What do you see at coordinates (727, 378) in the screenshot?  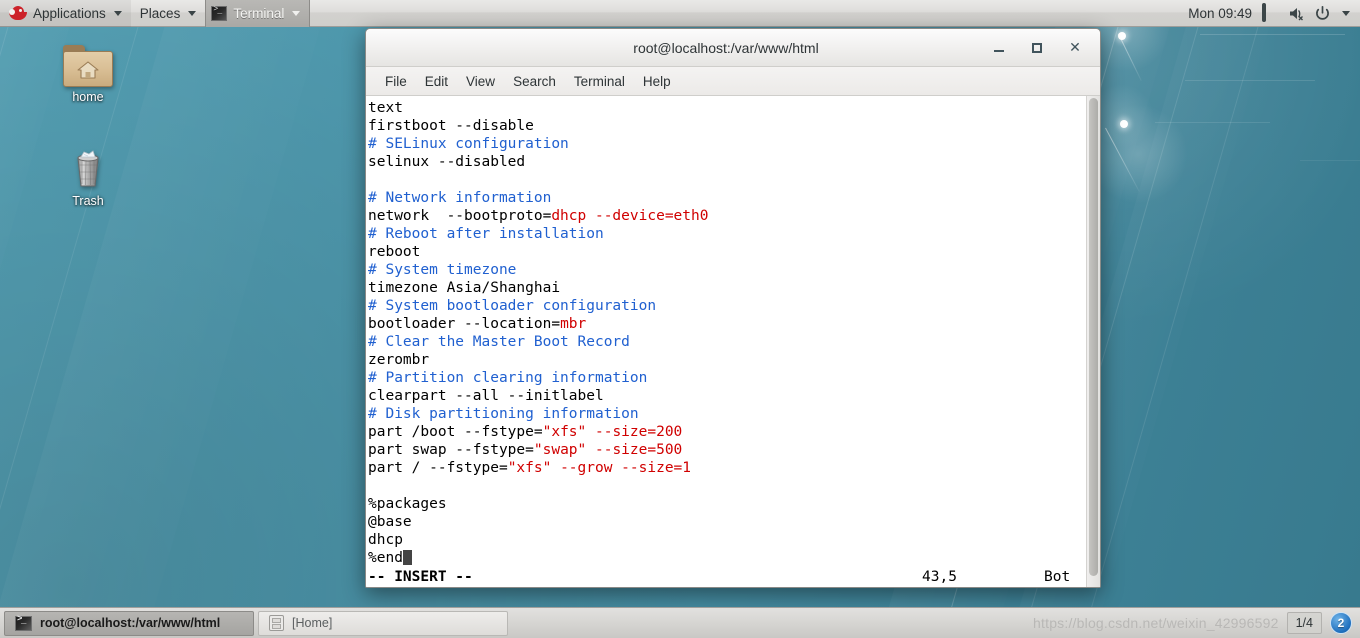 I see `terminal-line: # Partition clearing information` at bounding box center [727, 378].